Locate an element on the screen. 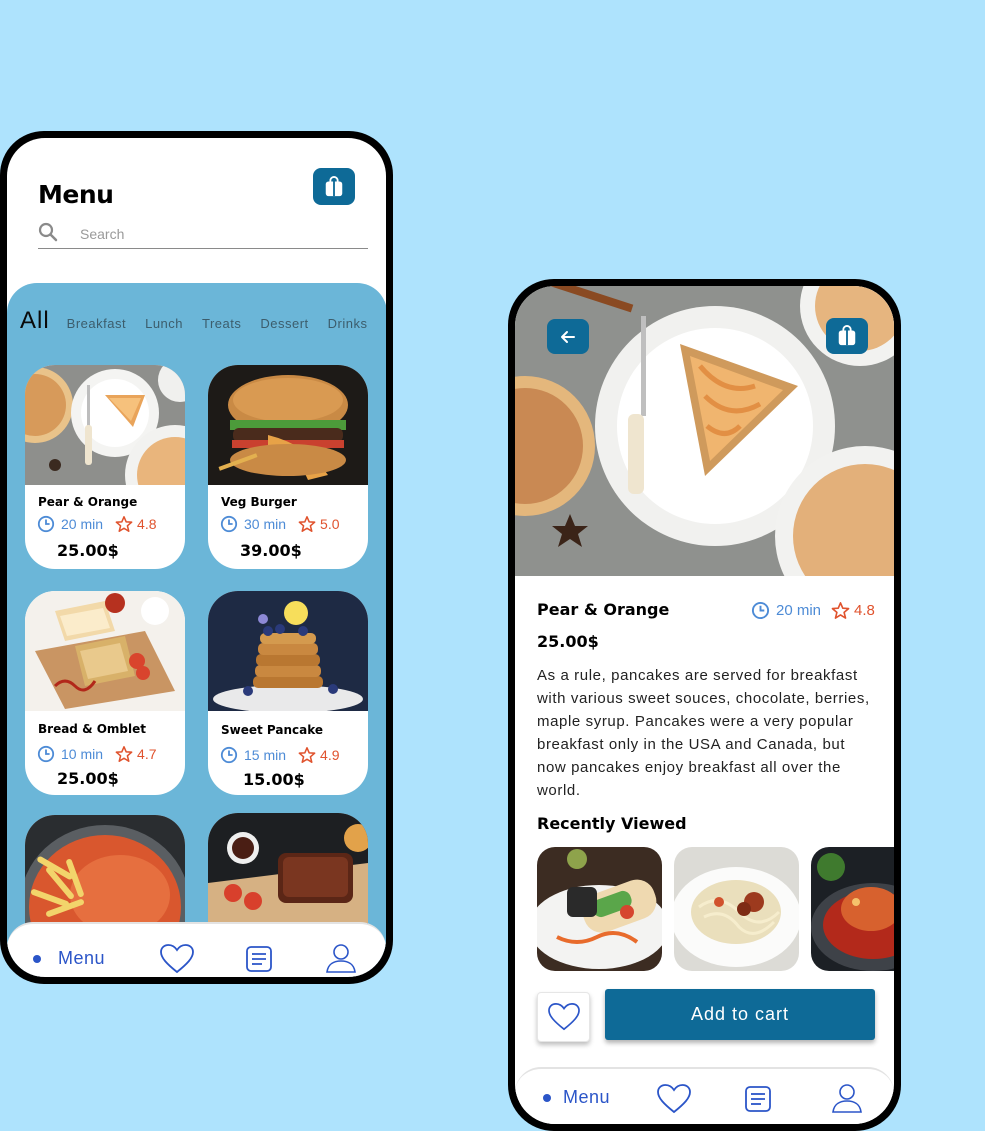 The image size is (985, 1131). search-input: Search is located at coordinates (102, 234).